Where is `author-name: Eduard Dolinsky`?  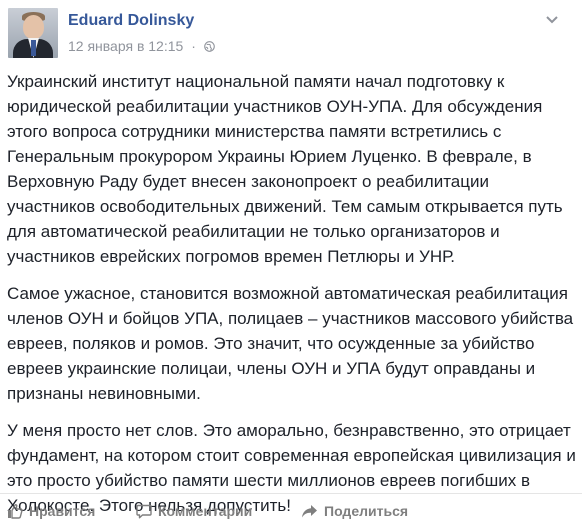
author-name: Eduard Dolinsky is located at coordinates (131, 21).